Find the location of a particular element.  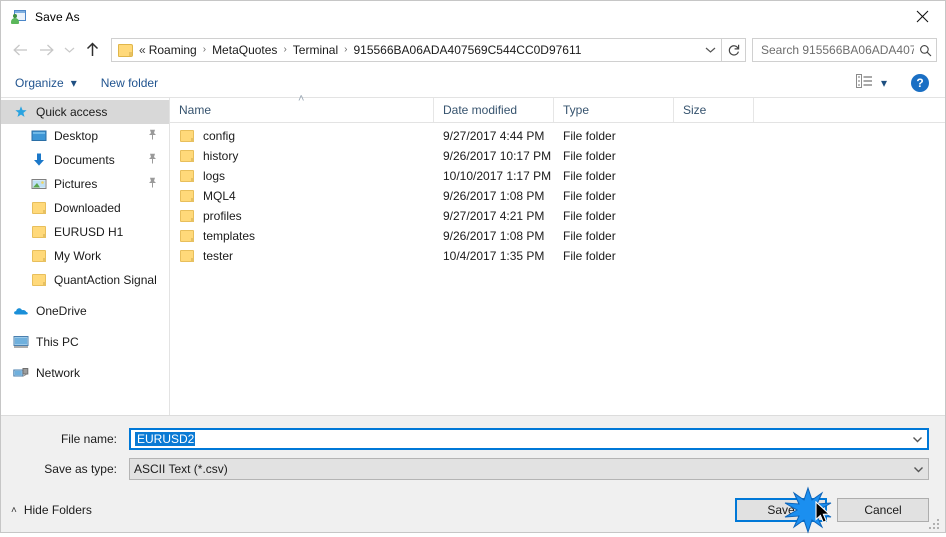

file-name-row: File name: EURUSD2 is located at coordinates (473, 439).